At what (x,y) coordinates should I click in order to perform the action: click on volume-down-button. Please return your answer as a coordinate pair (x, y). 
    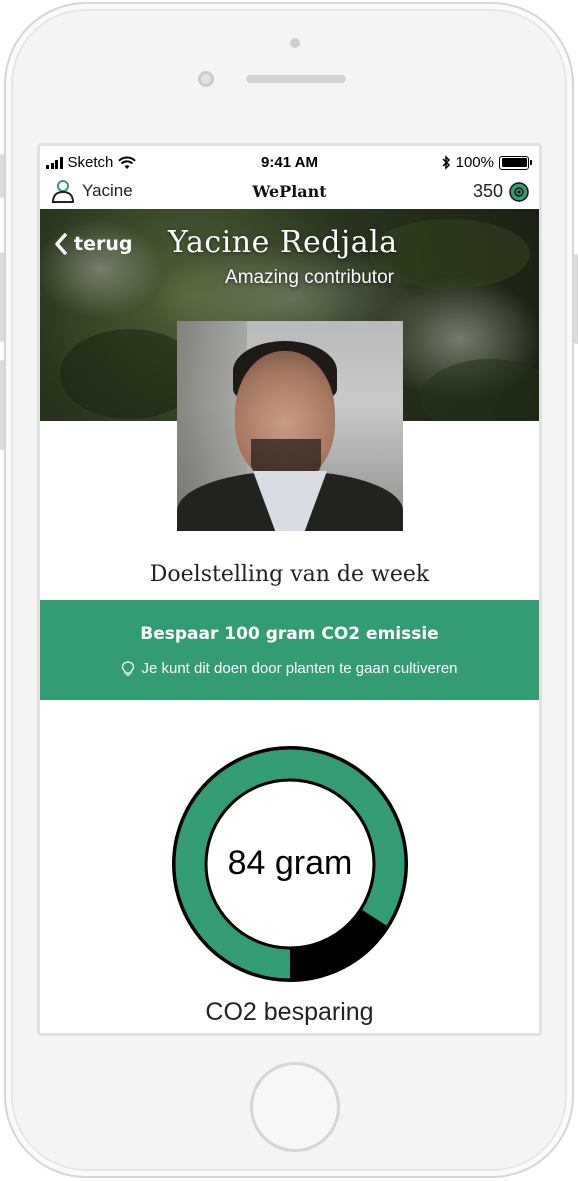
    Looking at the image, I should click on (2, 405).